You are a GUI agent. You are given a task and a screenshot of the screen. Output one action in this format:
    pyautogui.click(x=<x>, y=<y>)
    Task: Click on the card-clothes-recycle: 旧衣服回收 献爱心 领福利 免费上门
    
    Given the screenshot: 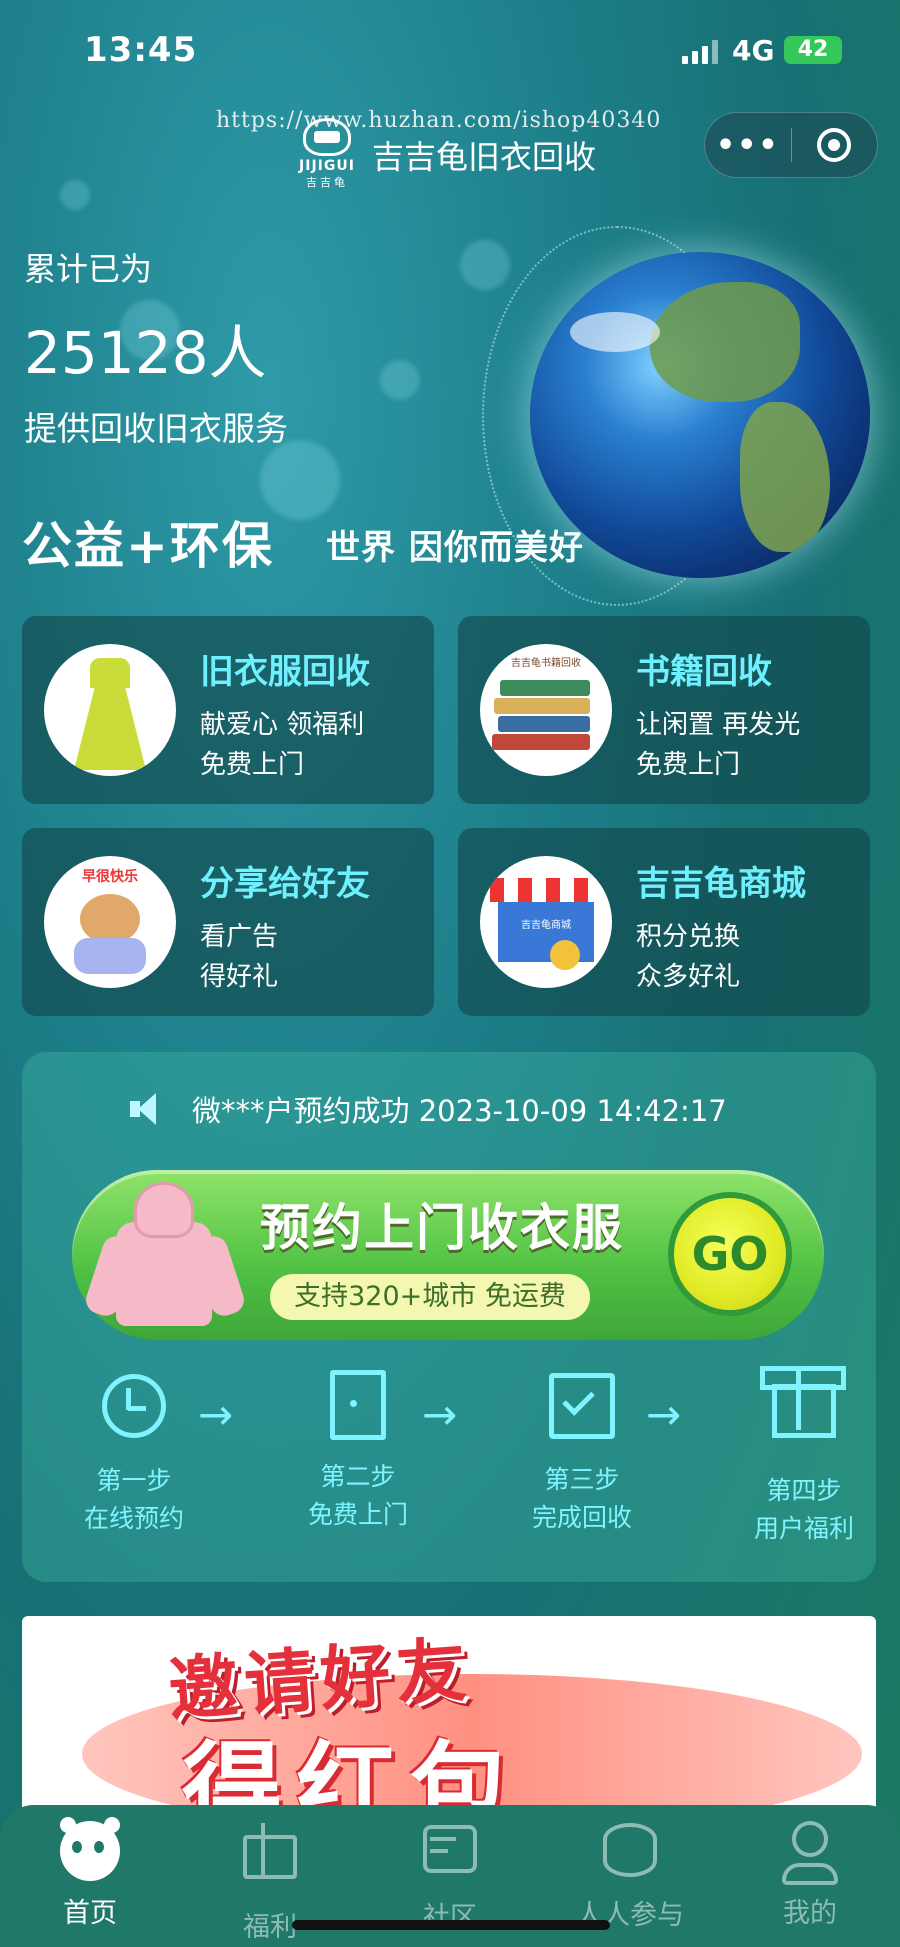 What is the action you would take?
    pyautogui.click(x=228, y=710)
    